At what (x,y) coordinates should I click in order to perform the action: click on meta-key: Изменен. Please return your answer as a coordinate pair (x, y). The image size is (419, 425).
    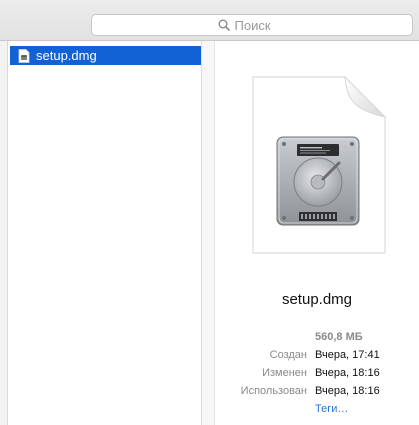
    Looking at the image, I should click on (284, 373).